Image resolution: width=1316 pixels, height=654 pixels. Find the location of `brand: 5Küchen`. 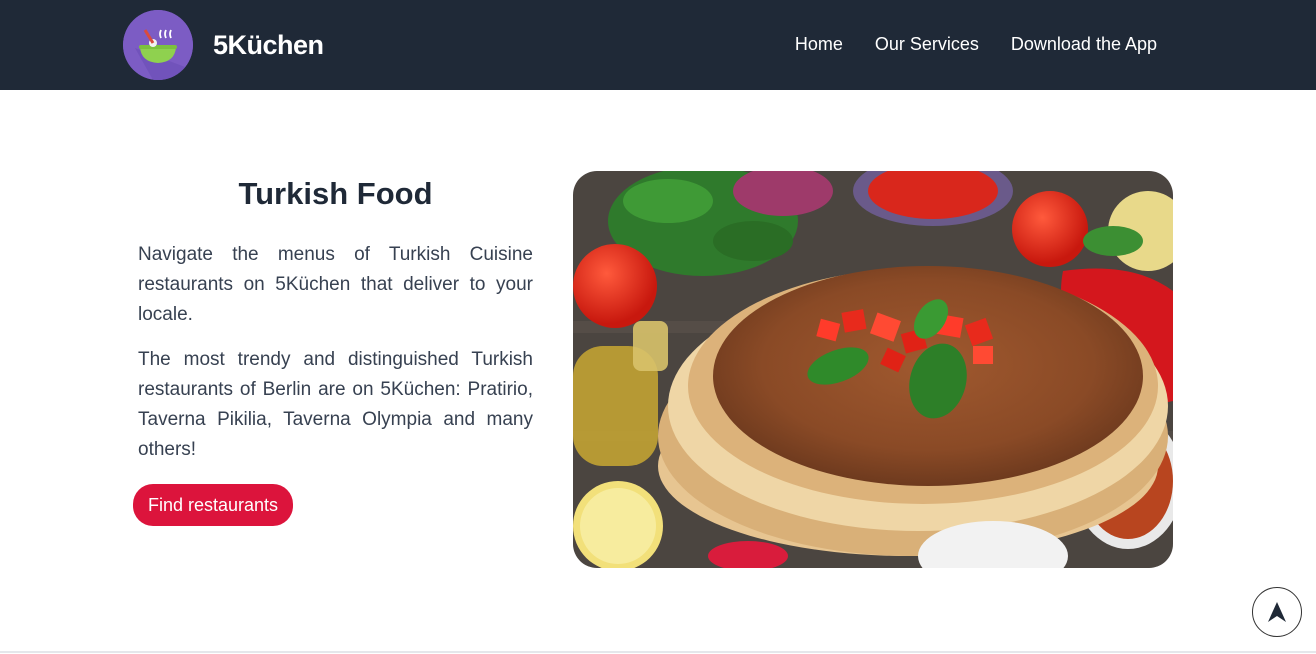

brand: 5Küchen is located at coordinates (223, 45).